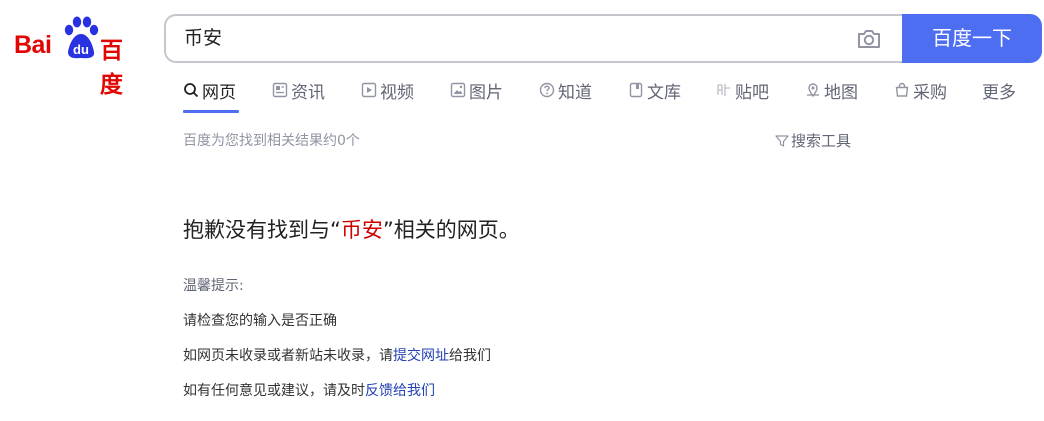 The height and width of the screenshot is (421, 1044). I want to click on tab-web: 网页, so click(211, 96).